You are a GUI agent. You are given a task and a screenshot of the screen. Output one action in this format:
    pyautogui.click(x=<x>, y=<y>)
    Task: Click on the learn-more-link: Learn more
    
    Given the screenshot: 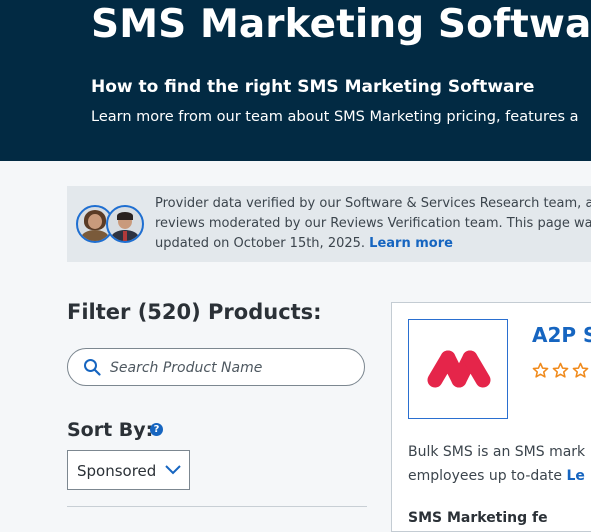 What is the action you would take?
    pyautogui.click(x=411, y=243)
    